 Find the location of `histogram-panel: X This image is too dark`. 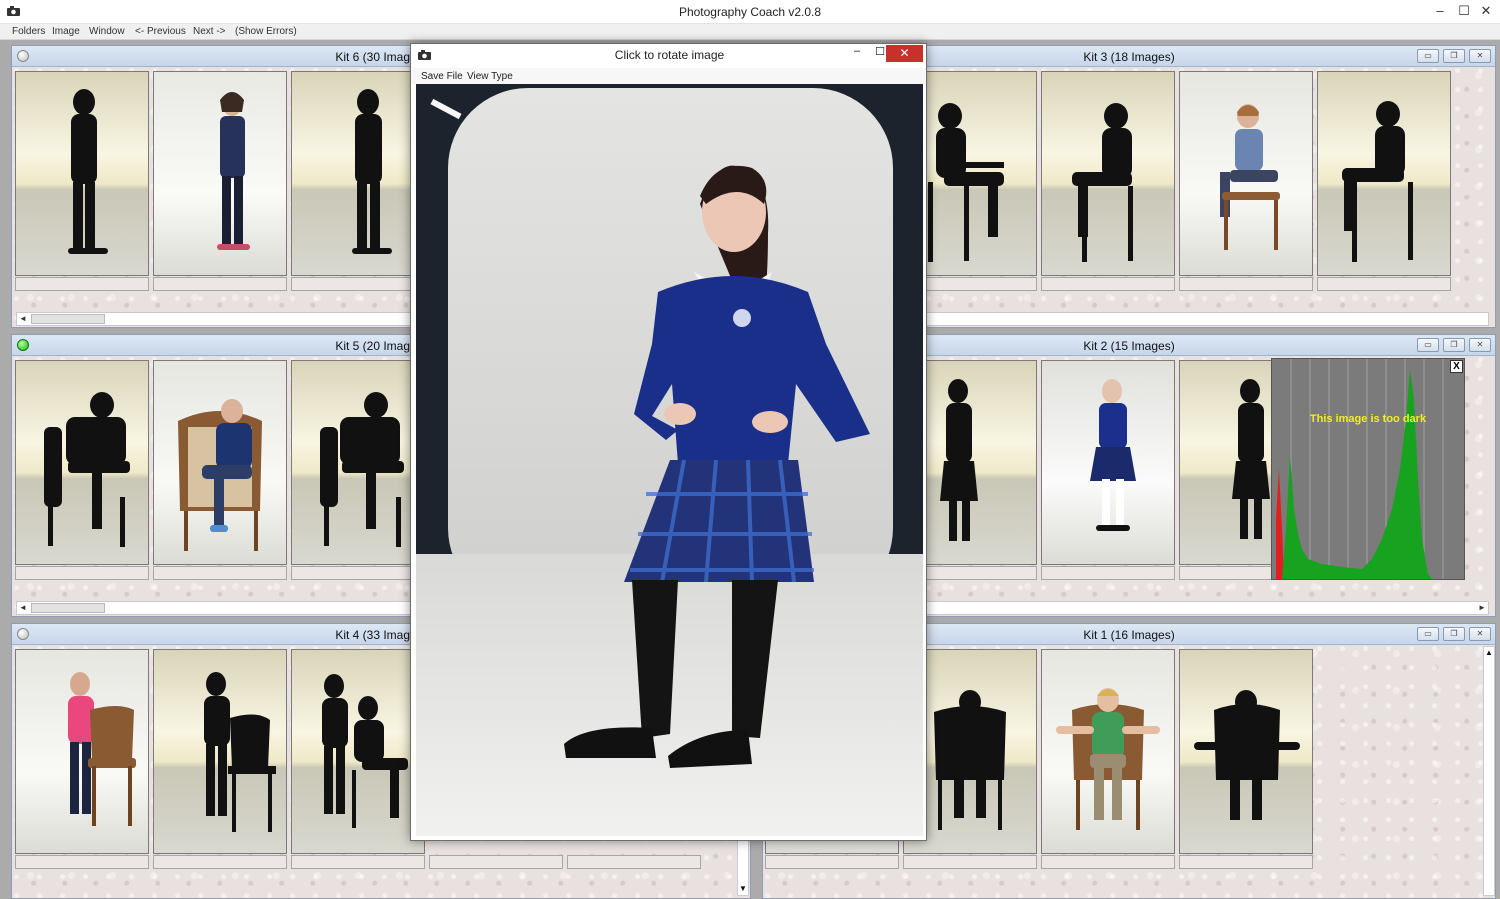

histogram-panel: X This image is too dark is located at coordinates (1368, 469).